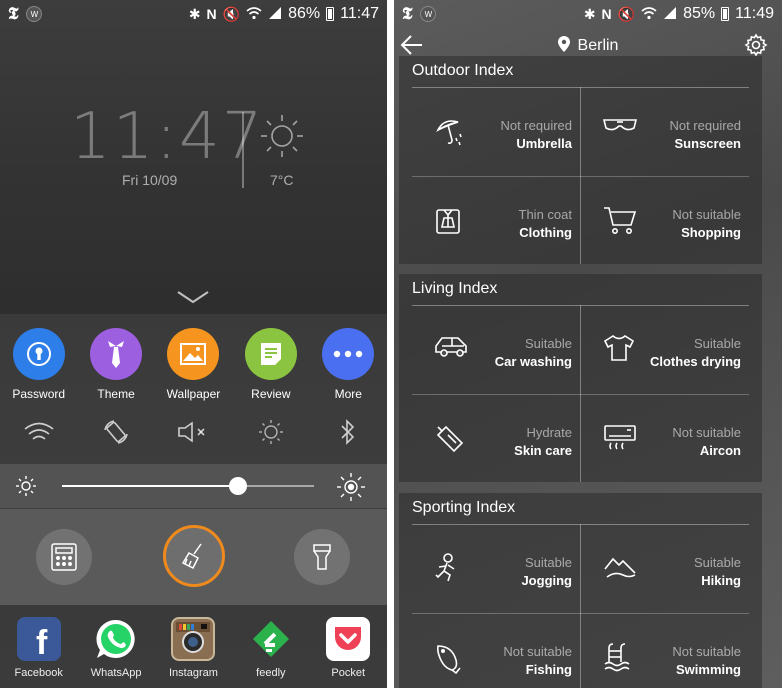  I want to click on quick-apps-row: Password Theme Wallpaper Review More, so click(193, 364).